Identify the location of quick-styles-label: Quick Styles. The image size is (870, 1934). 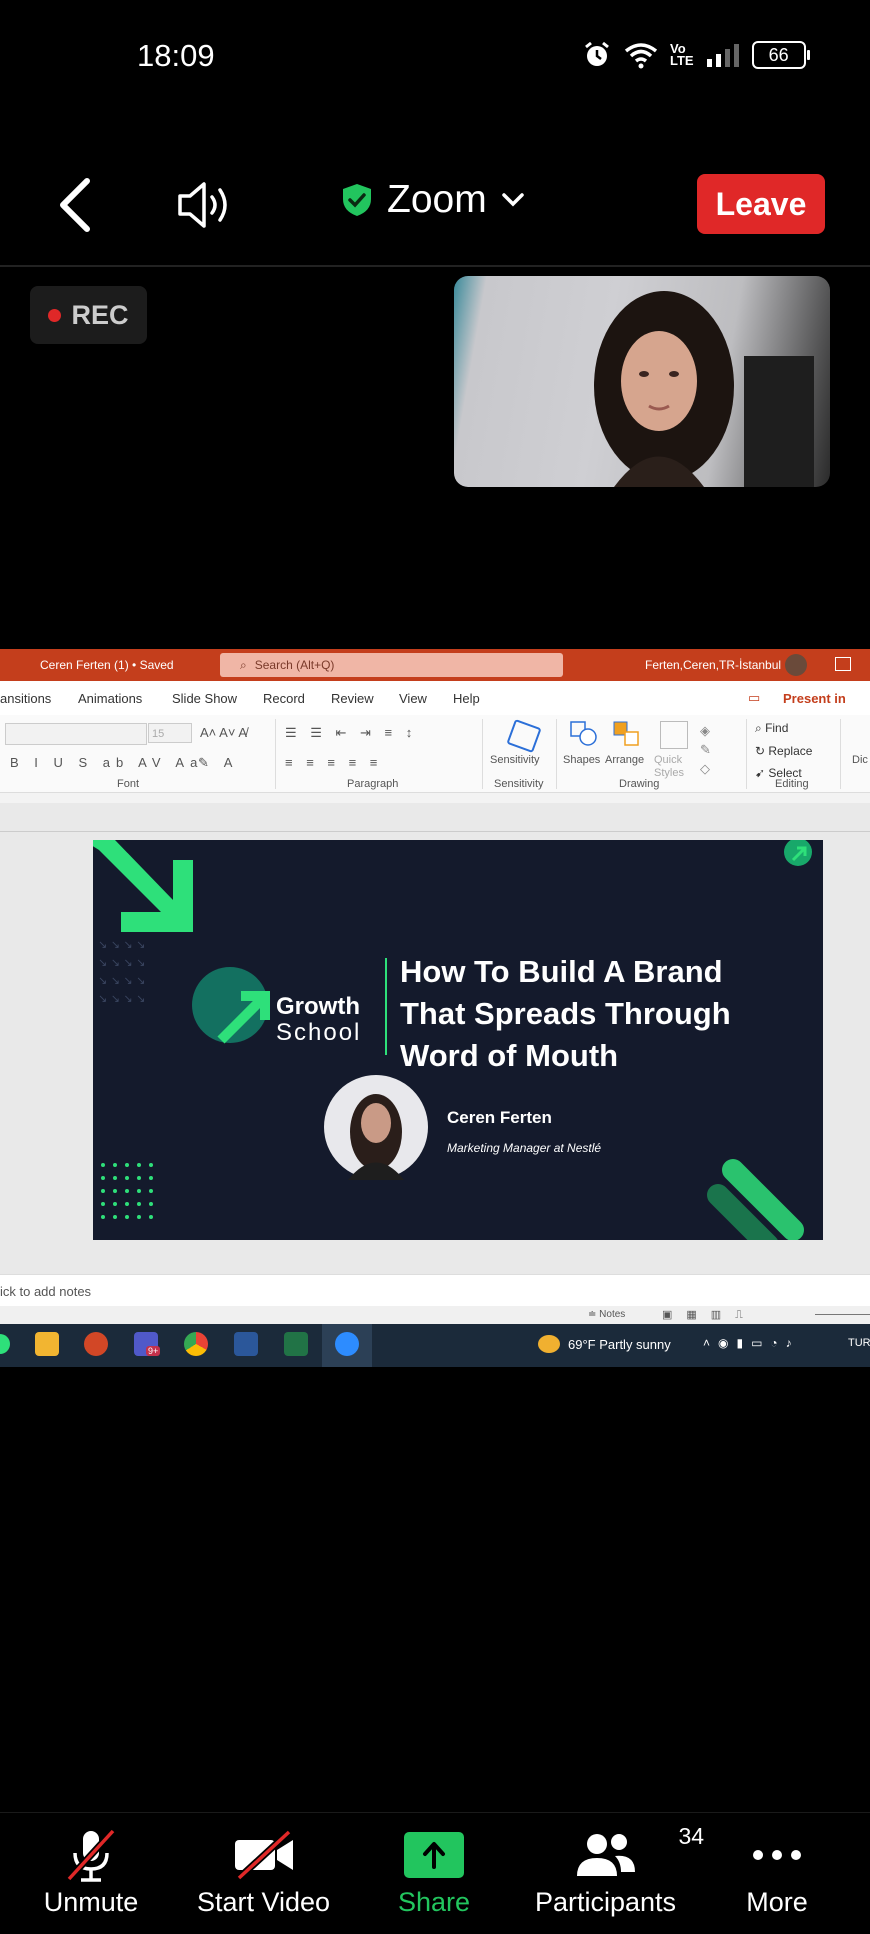
(674, 767).